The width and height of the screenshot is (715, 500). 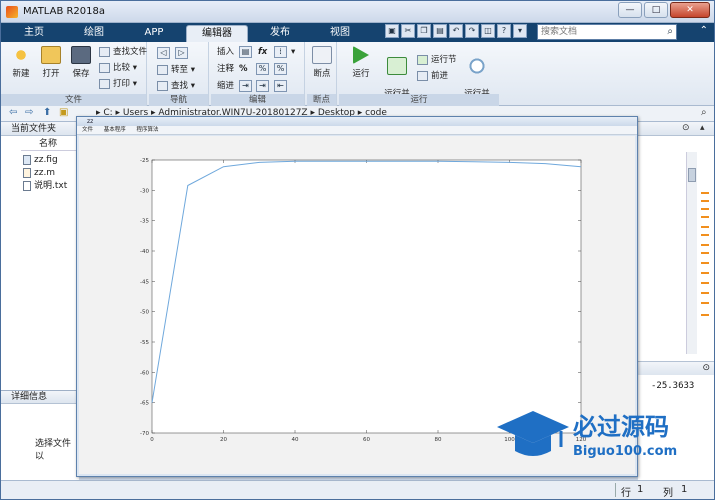 I want to click on file-group: 新建 打开 保存 查找文件 比较 ▾ 打印 ▾ 文件, so click(x=74, y=74).